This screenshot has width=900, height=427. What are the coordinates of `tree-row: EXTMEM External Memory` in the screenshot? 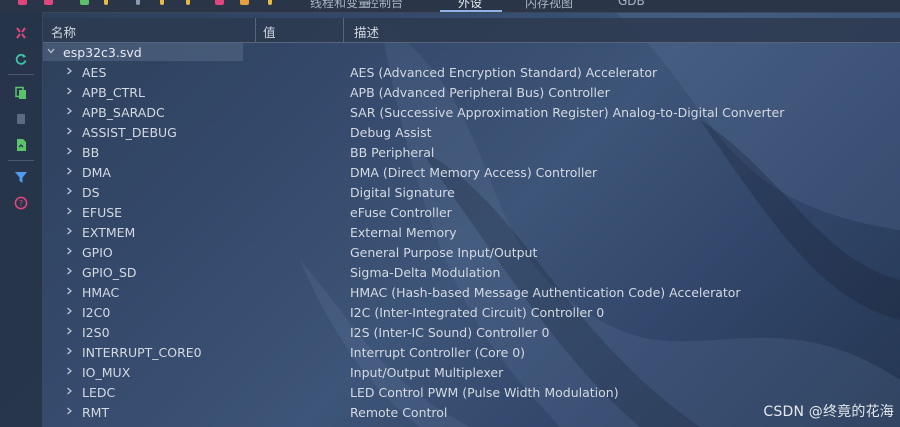 It's located at (471, 232).